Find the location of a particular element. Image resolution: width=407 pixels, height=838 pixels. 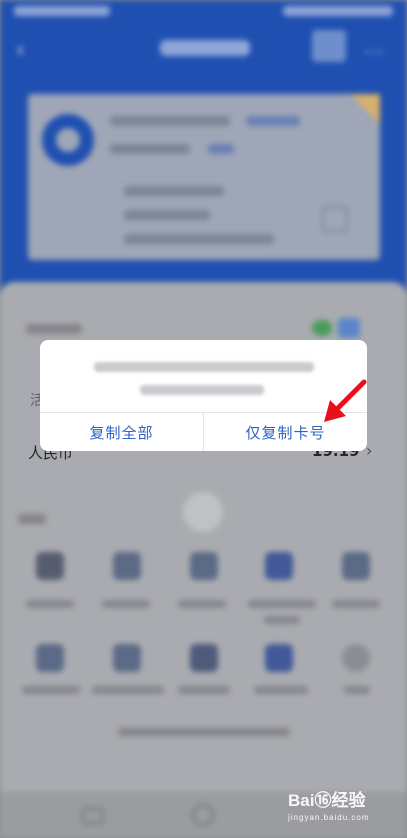

baidu-watermark: Bai⑯经验 jingyan.baidu.com is located at coordinates (328, 804).